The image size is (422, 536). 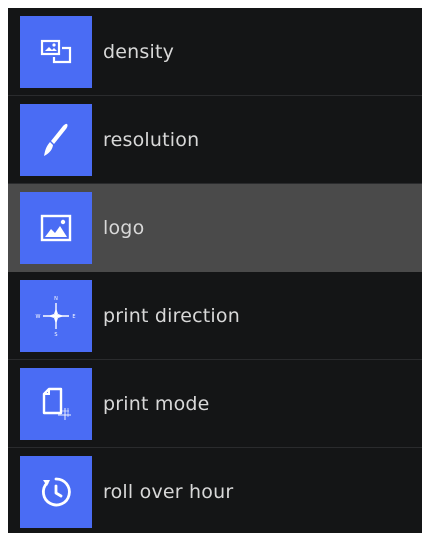 What do you see at coordinates (124, 228) in the screenshot?
I see `menu-item-label: logo` at bounding box center [124, 228].